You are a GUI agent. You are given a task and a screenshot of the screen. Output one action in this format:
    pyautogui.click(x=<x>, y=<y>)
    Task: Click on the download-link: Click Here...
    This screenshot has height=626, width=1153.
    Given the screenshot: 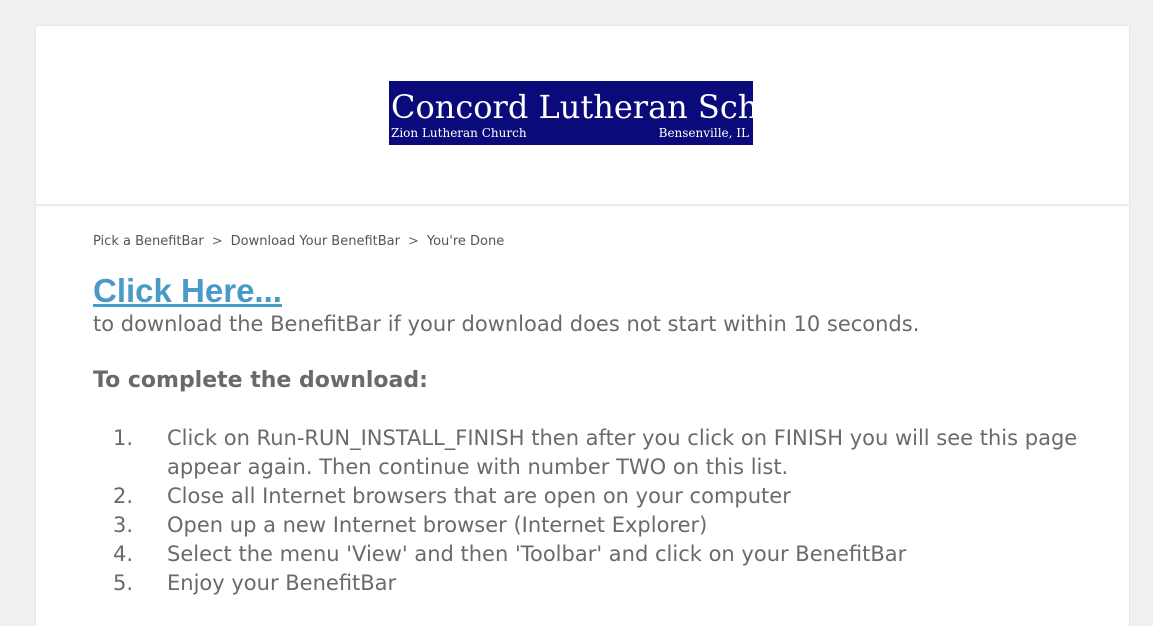 What is the action you would take?
    pyautogui.click(x=187, y=291)
    